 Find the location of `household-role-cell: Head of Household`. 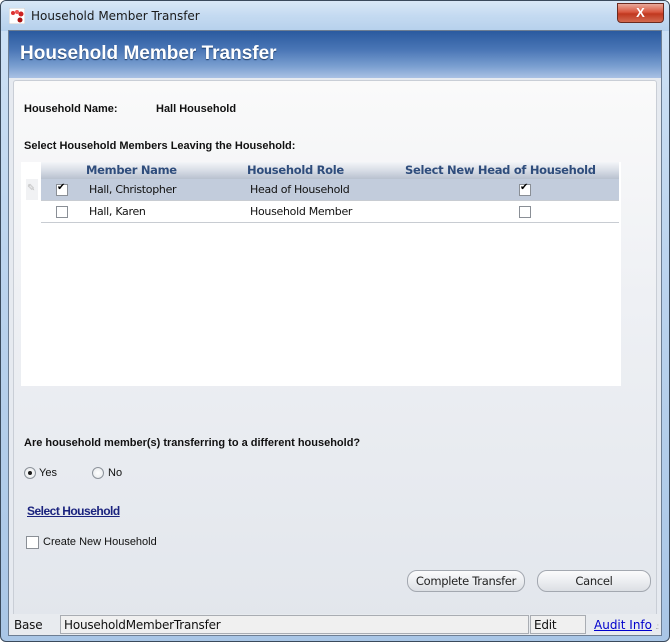

household-role-cell: Head of Household is located at coordinates (300, 189).